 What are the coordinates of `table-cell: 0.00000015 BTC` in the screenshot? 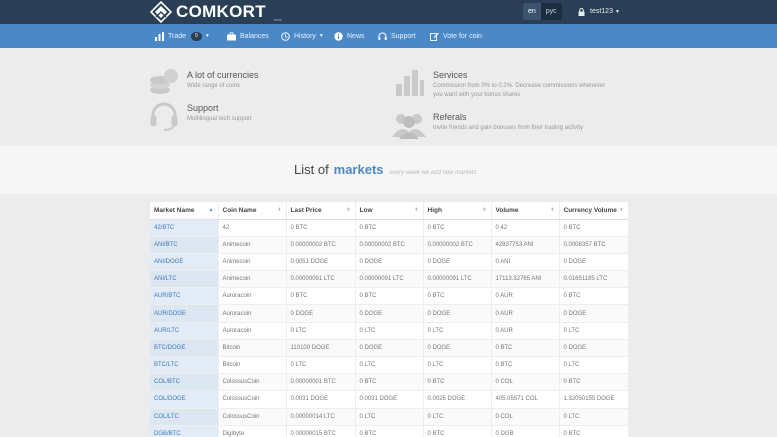 It's located at (321, 431).